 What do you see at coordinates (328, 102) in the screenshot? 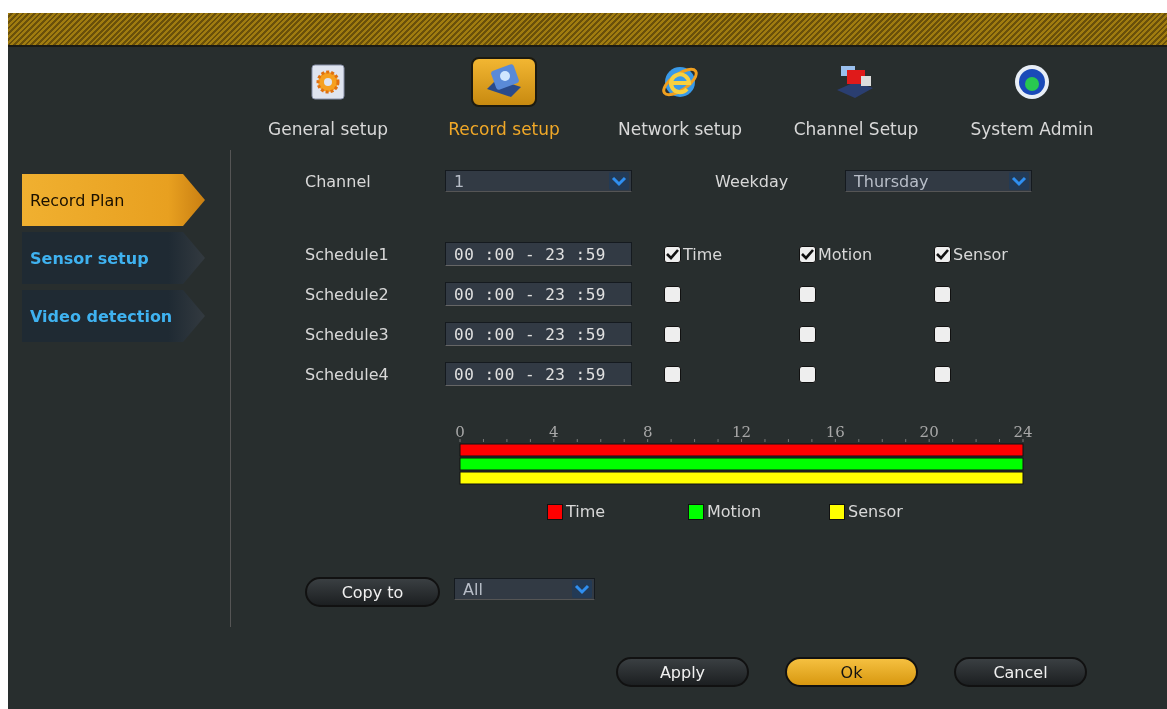
I see `nav-tab: General setup` at bounding box center [328, 102].